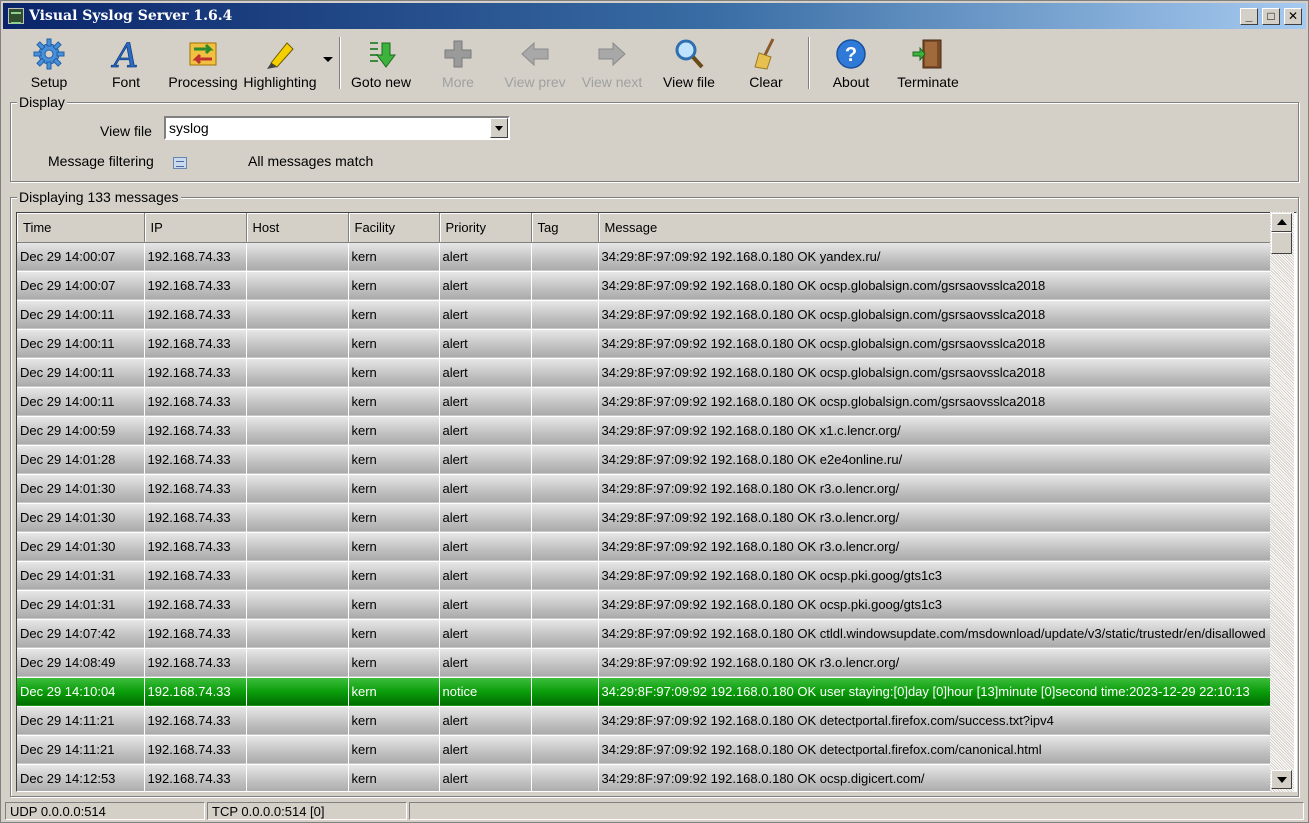  I want to click on column-header-priority: Priority, so click(485, 228).